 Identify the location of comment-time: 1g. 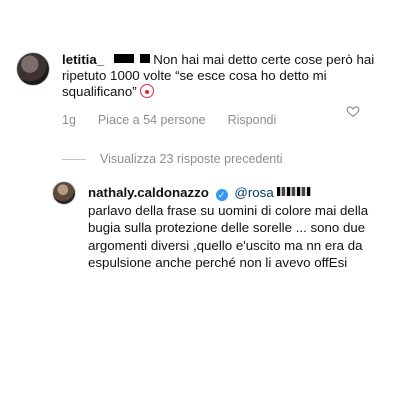
(69, 120).